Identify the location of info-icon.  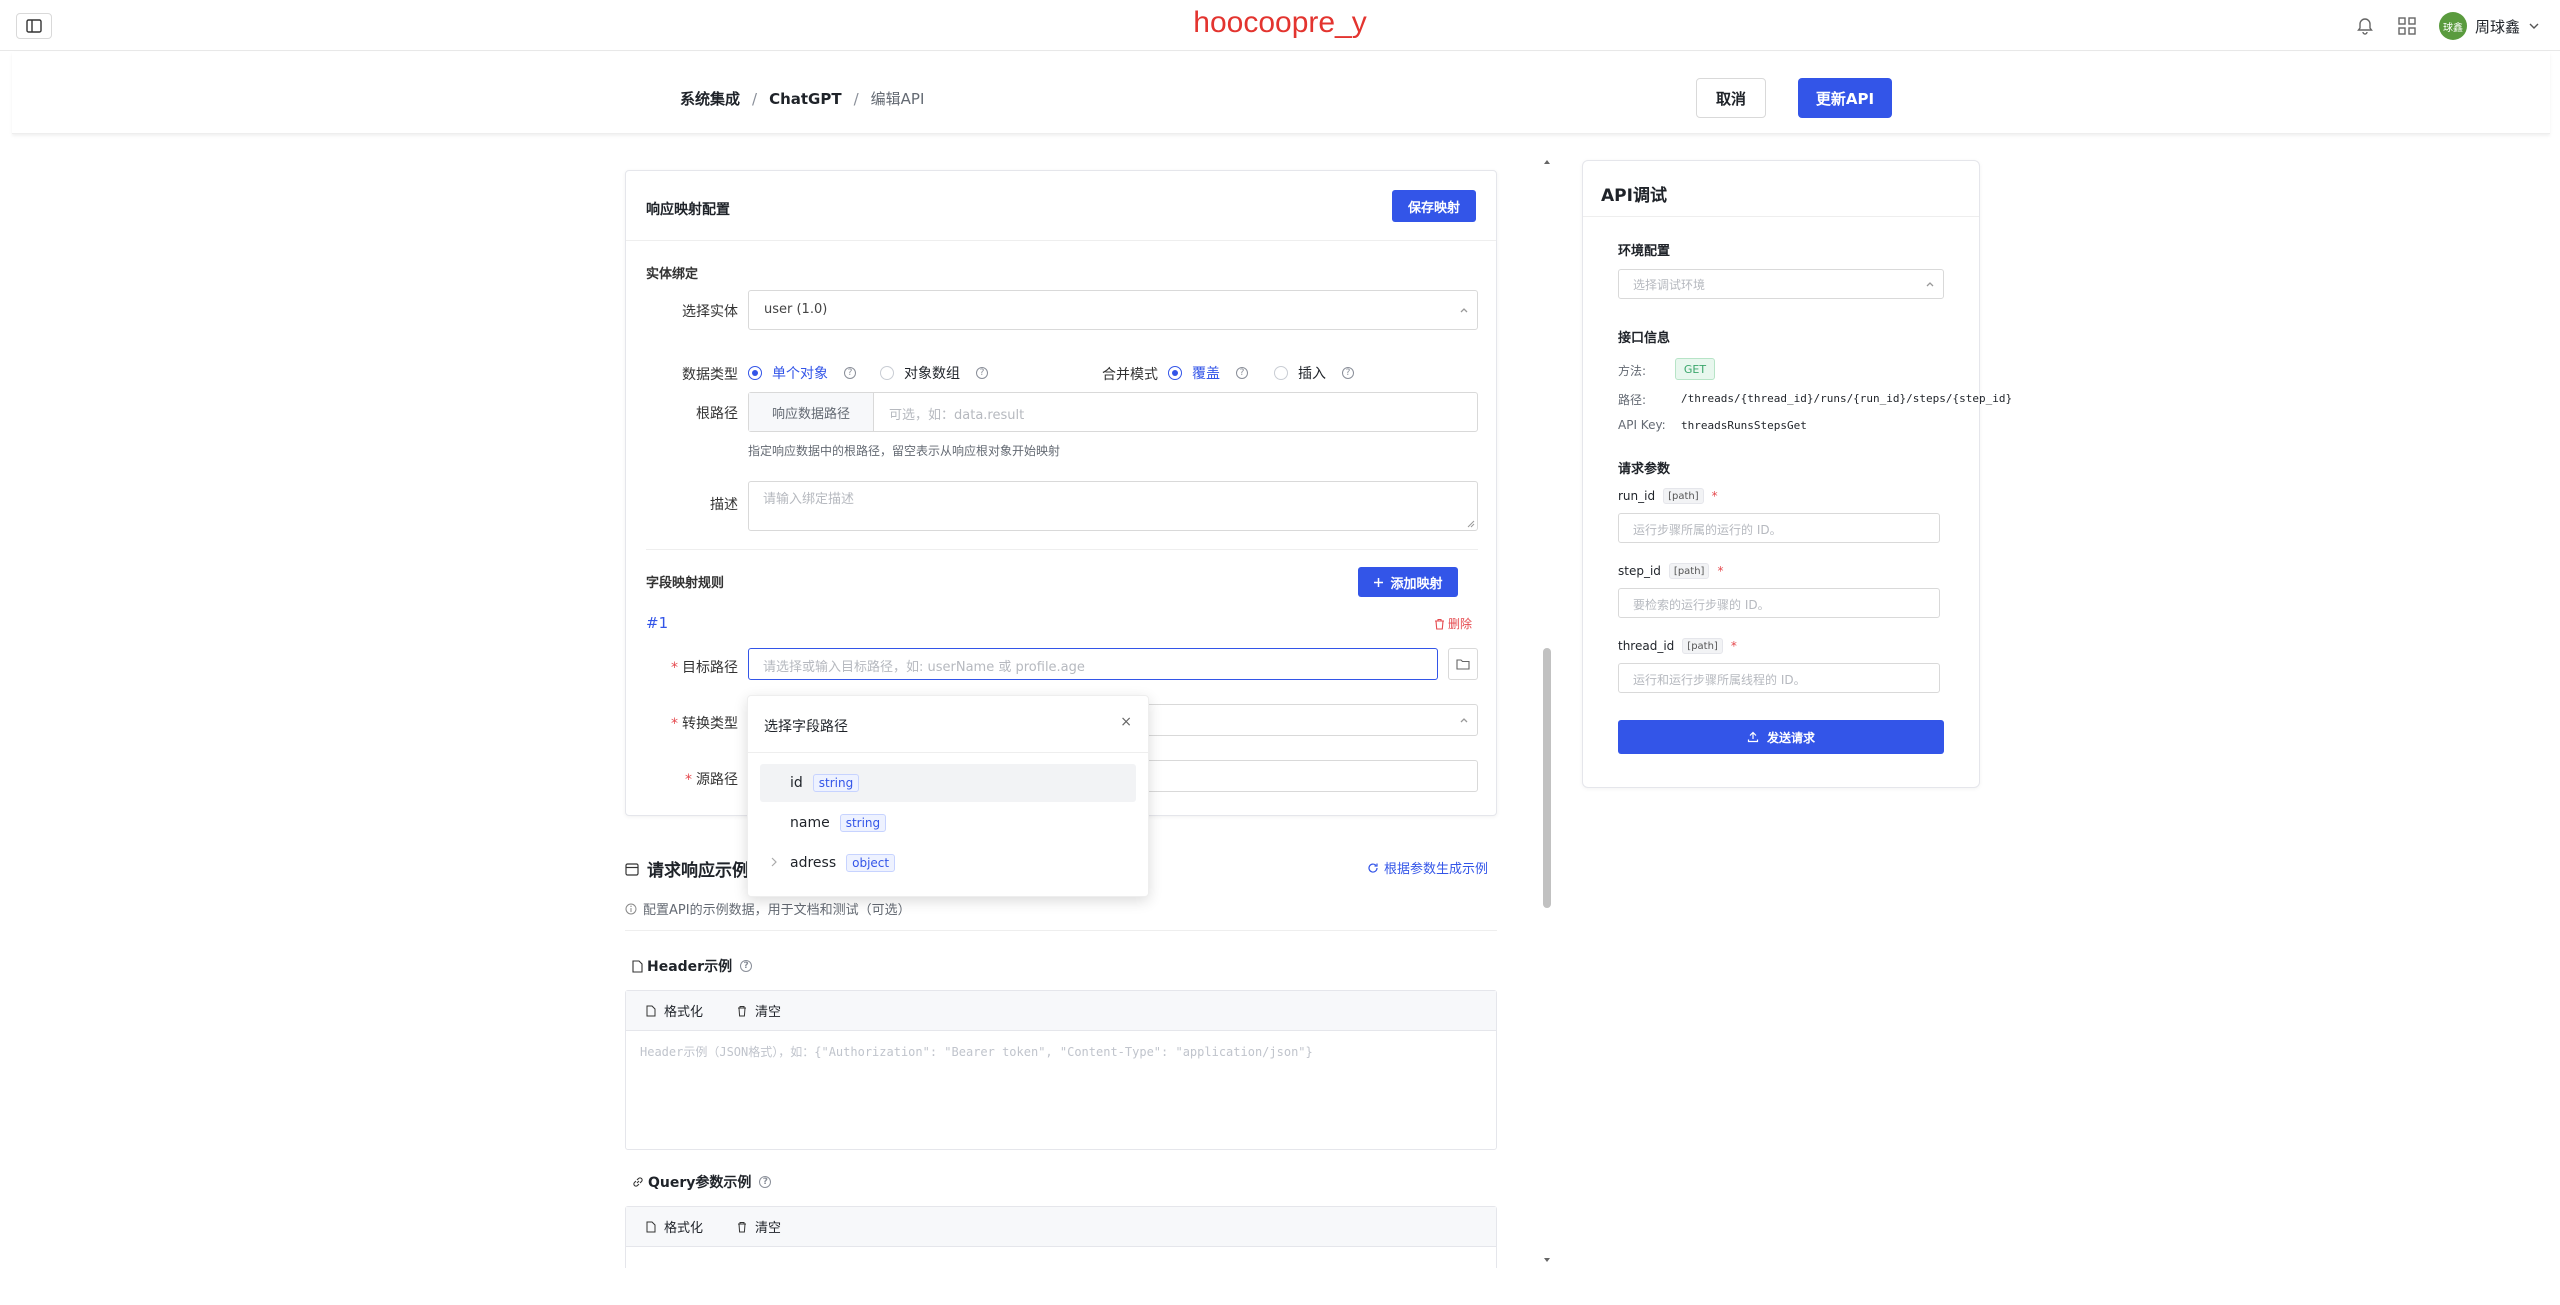
(631, 909).